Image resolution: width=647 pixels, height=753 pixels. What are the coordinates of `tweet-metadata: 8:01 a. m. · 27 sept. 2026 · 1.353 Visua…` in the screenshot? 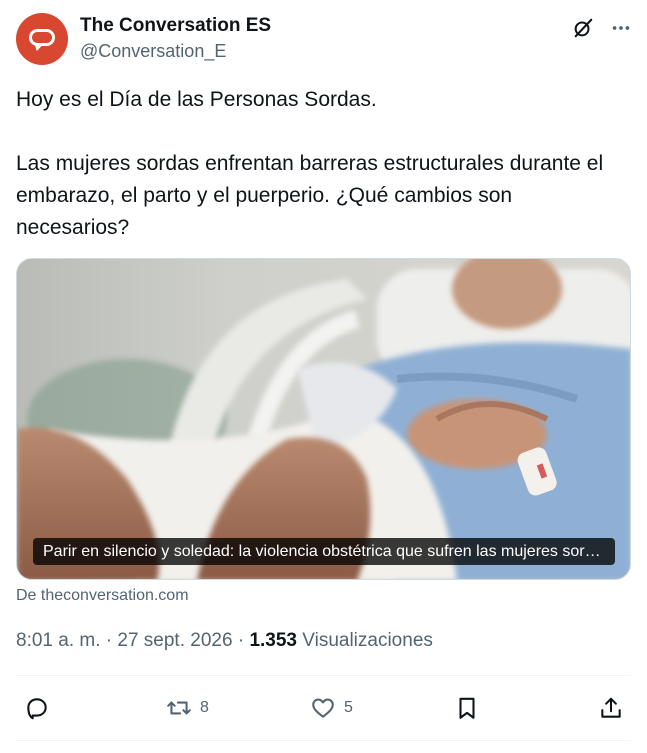 It's located at (224, 641).